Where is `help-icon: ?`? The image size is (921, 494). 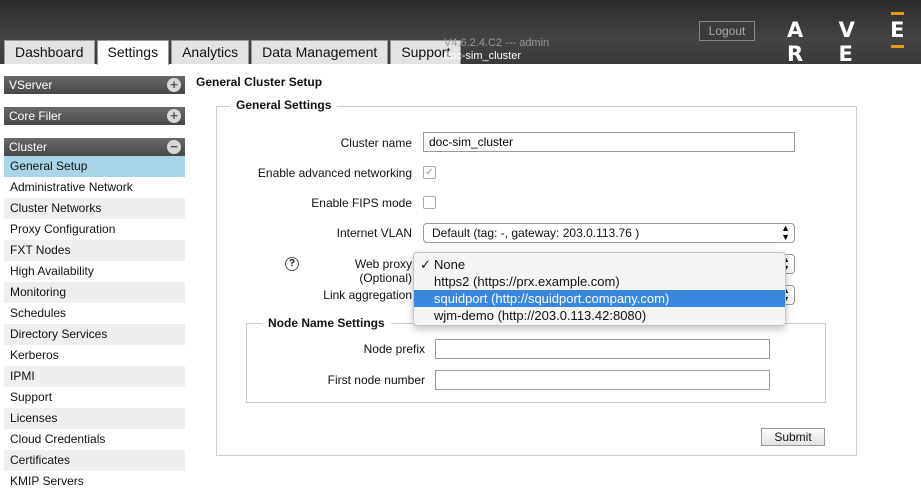
help-icon: ? is located at coordinates (292, 264).